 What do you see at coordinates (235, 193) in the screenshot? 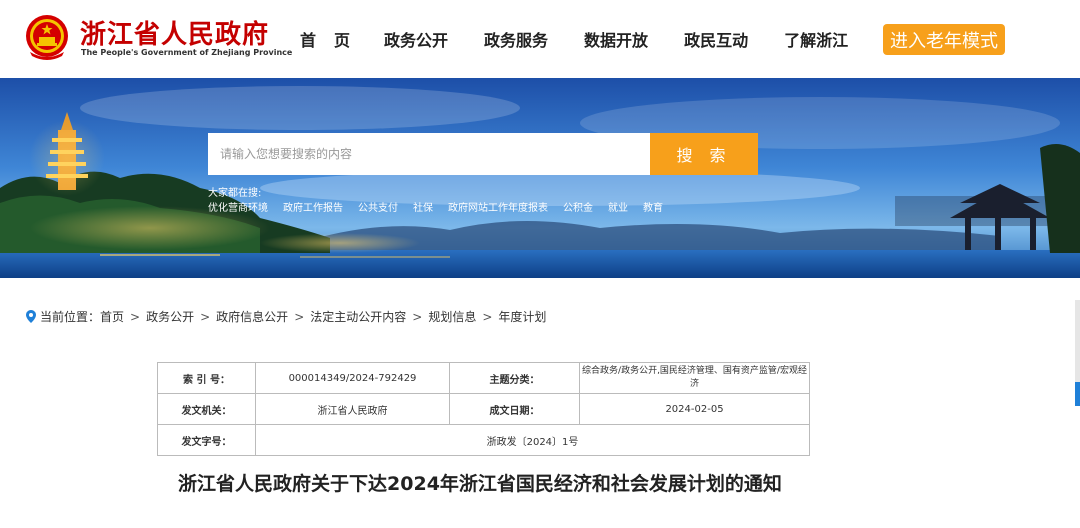
I see `hot-search-label: 大家都在搜:` at bounding box center [235, 193].